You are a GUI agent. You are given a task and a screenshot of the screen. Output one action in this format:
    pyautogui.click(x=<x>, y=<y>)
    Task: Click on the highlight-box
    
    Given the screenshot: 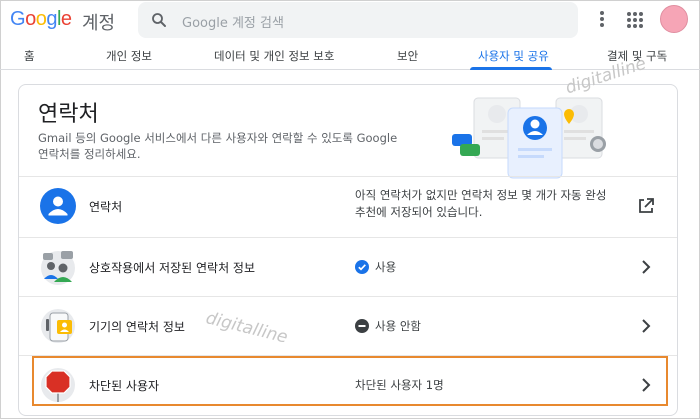 What is the action you would take?
    pyautogui.click(x=350, y=381)
    